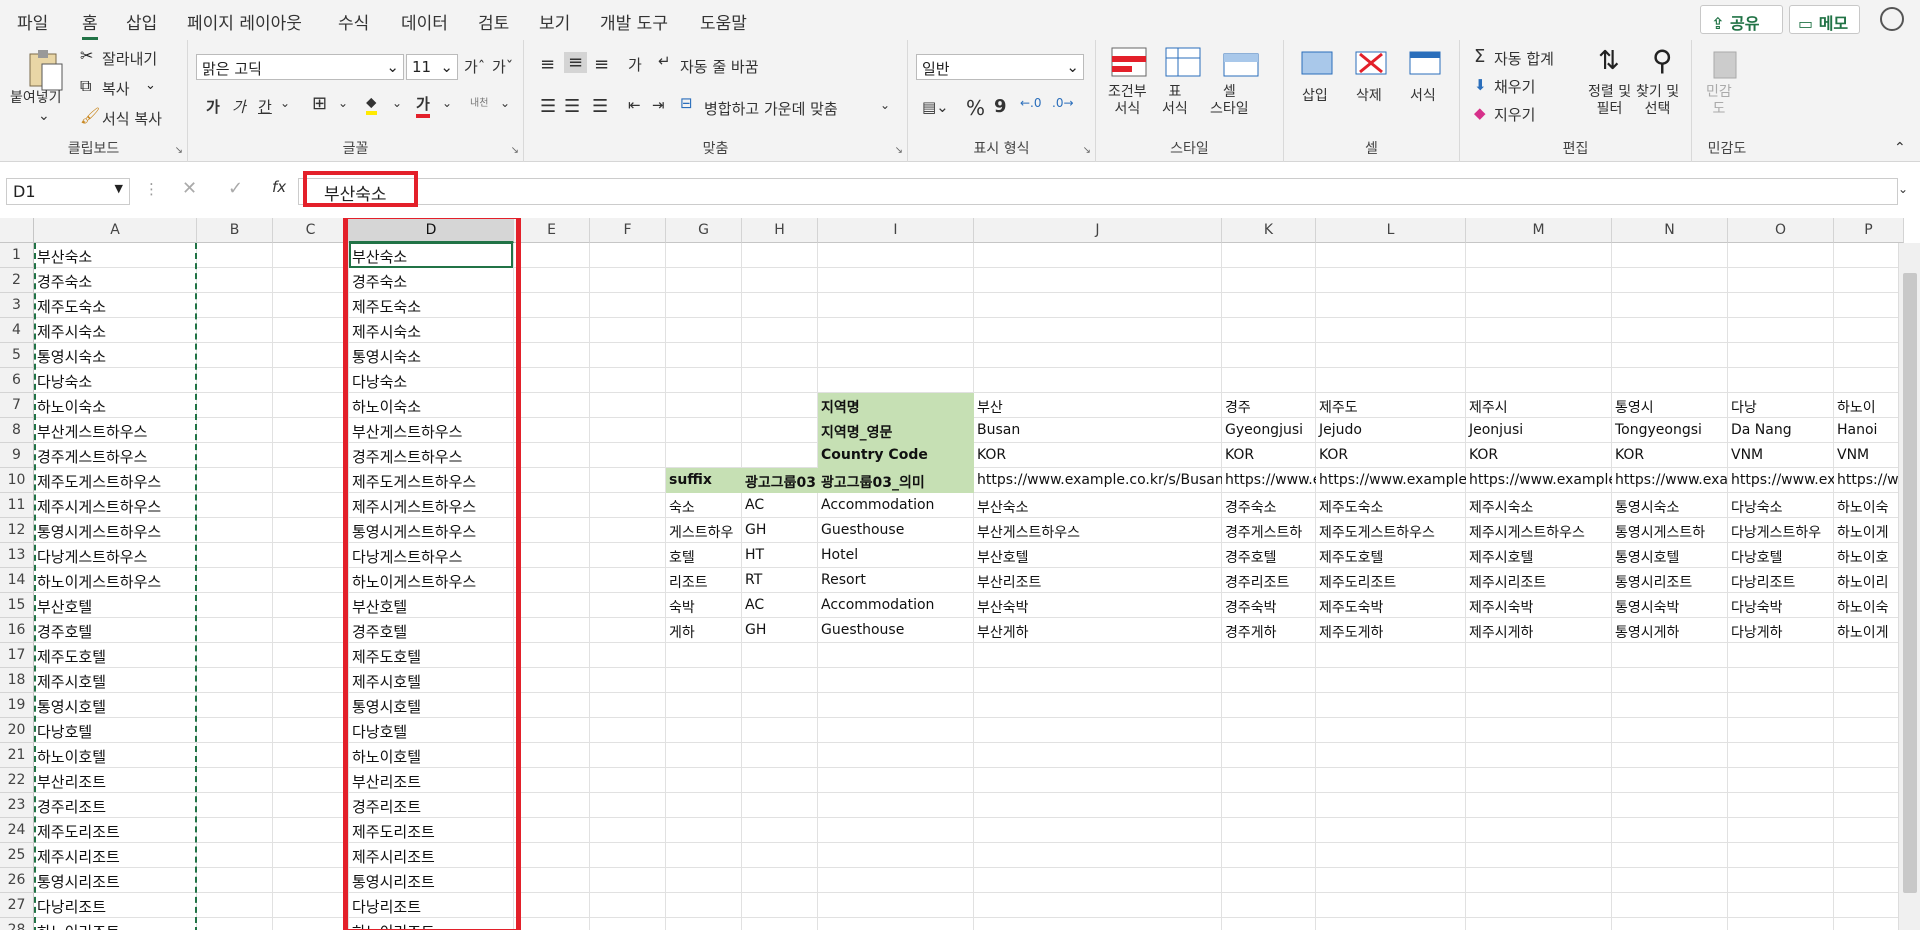  I want to click on cell-m7: 제주시, so click(1539, 405).